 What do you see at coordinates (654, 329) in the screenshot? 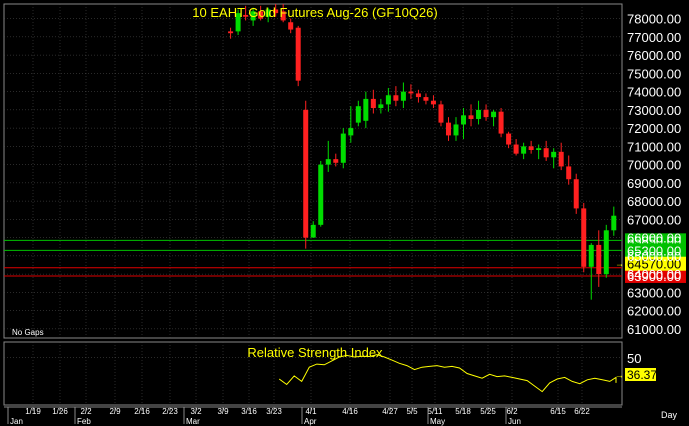
I see `price-tick-label: 61000.00` at bounding box center [654, 329].